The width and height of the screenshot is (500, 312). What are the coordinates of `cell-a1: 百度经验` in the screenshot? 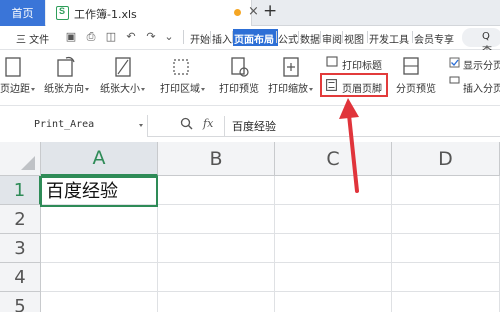 It's located at (82, 190).